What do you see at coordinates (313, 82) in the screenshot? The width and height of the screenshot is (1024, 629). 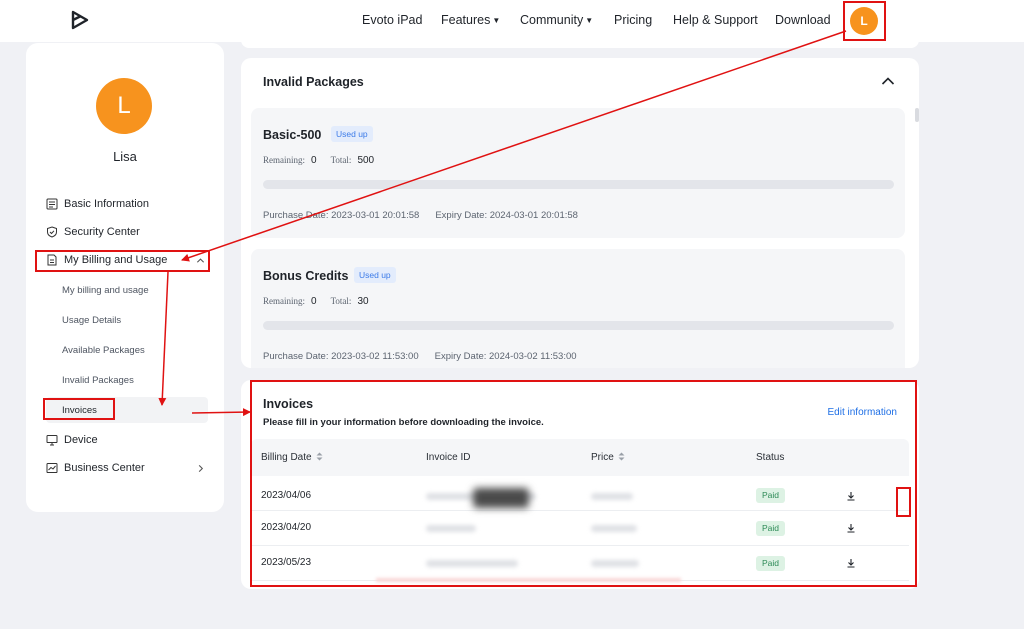 I see `panel-title: Invalid Packages` at bounding box center [313, 82].